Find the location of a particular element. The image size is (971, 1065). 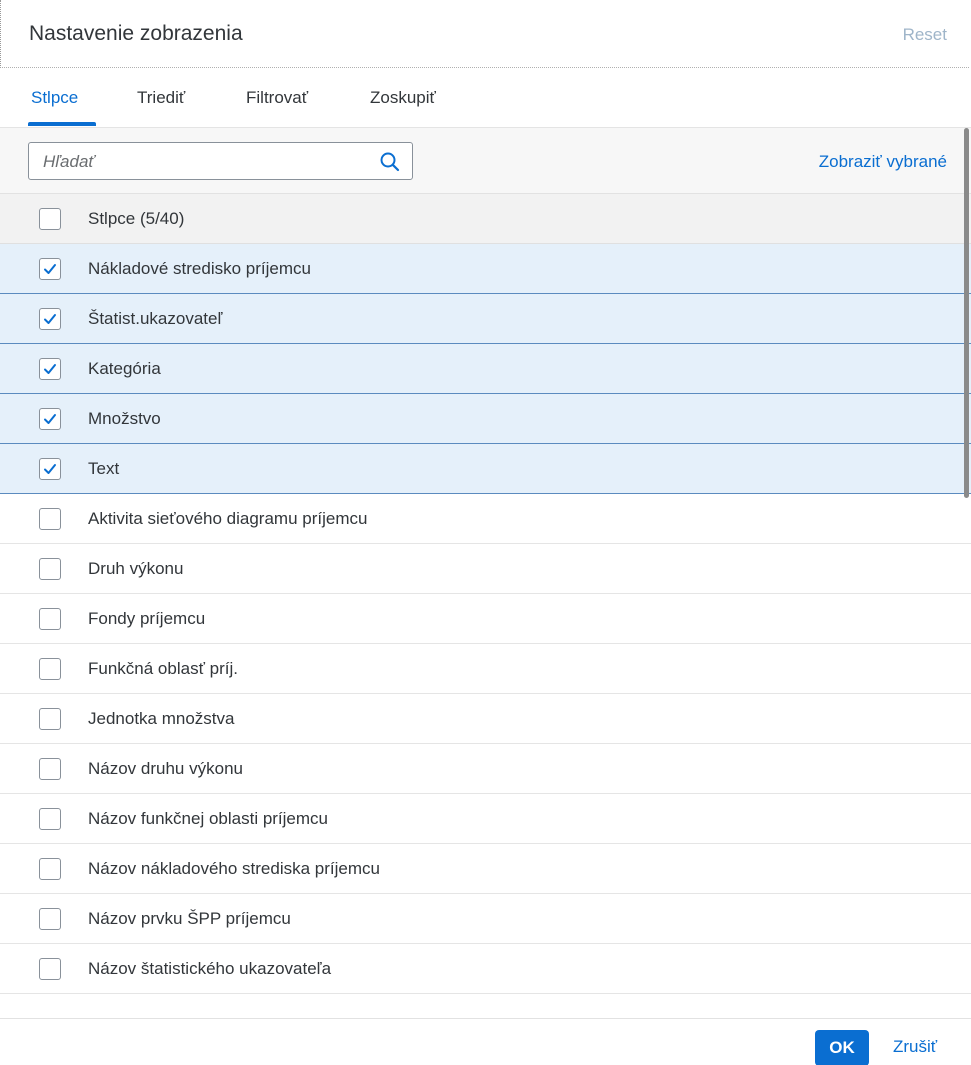

select-all-checkbox is located at coordinates (50, 219).